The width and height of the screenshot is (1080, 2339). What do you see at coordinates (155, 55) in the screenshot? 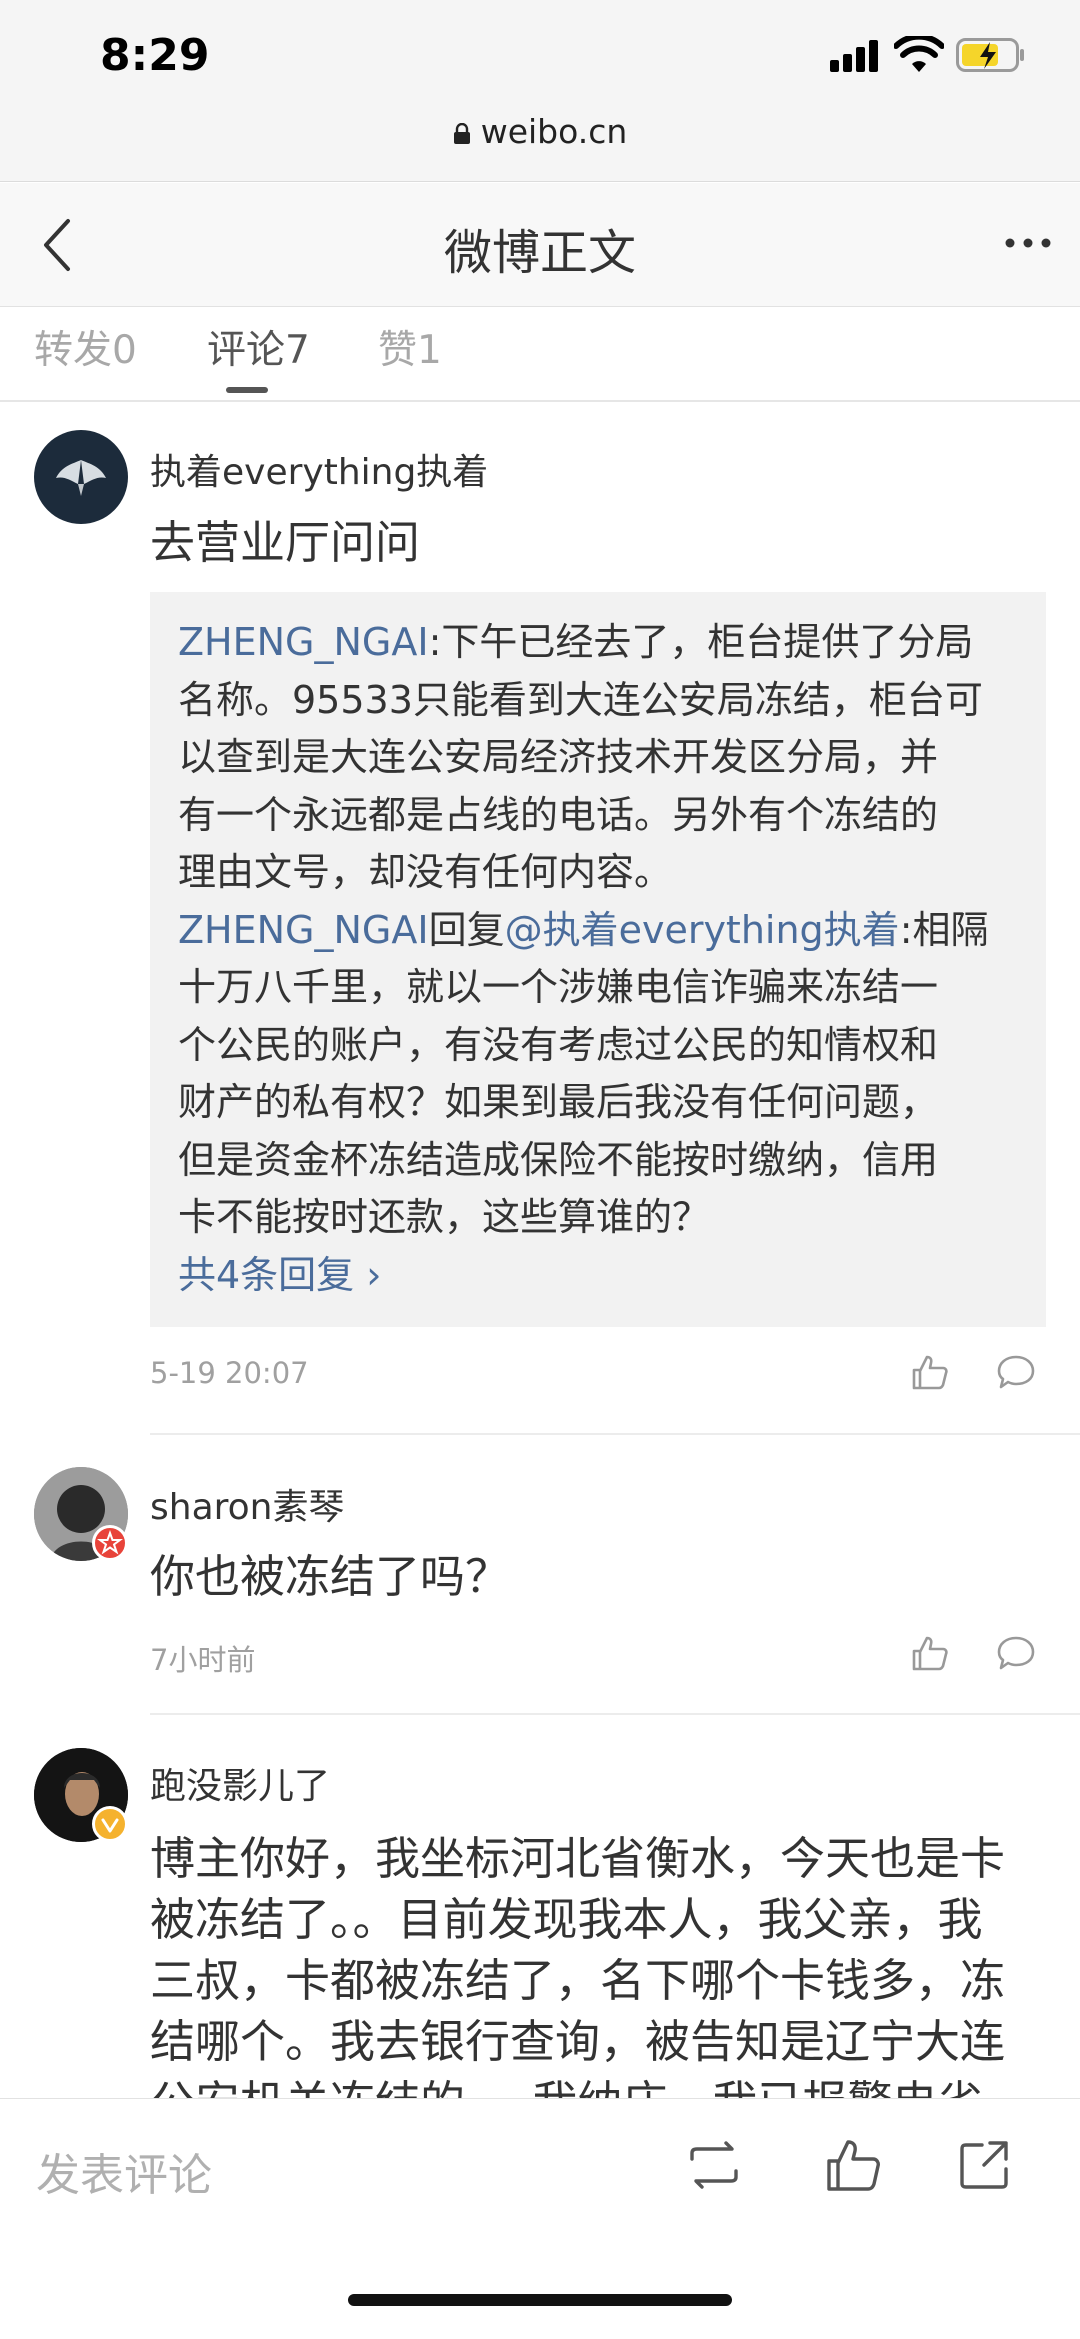
I see `status-time: 8:29` at bounding box center [155, 55].